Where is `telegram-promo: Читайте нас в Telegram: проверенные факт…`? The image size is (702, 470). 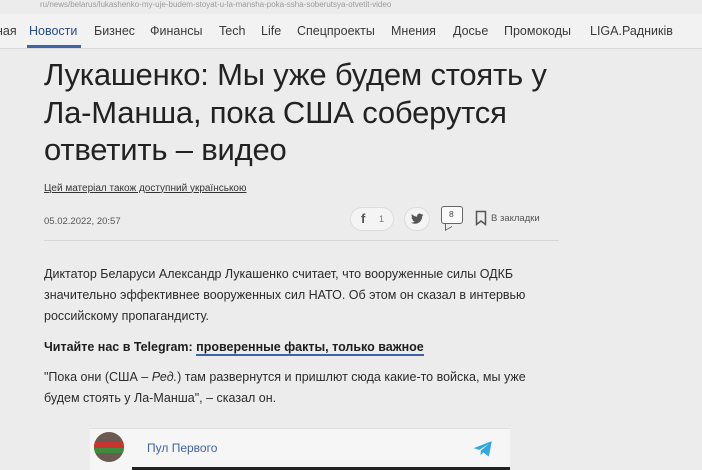
telegram-promo: Читайте нас в Telegram: проверенные факт… is located at coordinates (301, 347).